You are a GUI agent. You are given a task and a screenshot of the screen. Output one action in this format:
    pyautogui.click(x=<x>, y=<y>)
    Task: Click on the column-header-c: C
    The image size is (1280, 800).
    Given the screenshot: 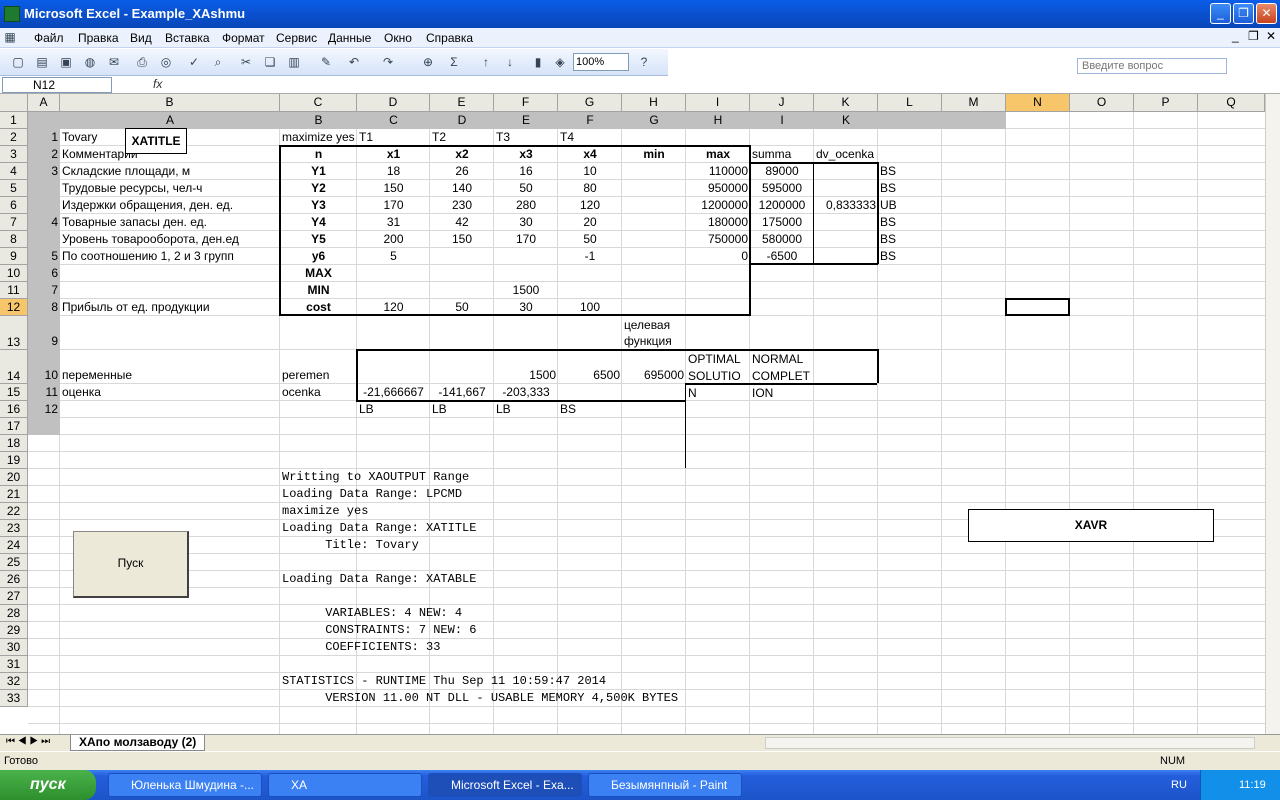 What is the action you would take?
    pyautogui.click(x=318, y=103)
    